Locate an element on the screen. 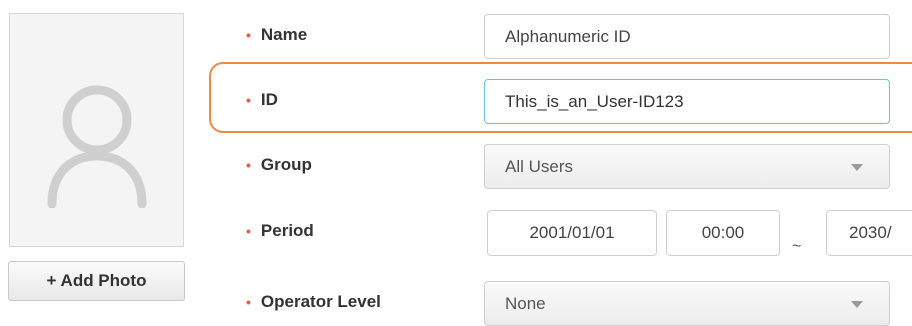  name-input-value: Alphanumeric ID is located at coordinates (568, 36).